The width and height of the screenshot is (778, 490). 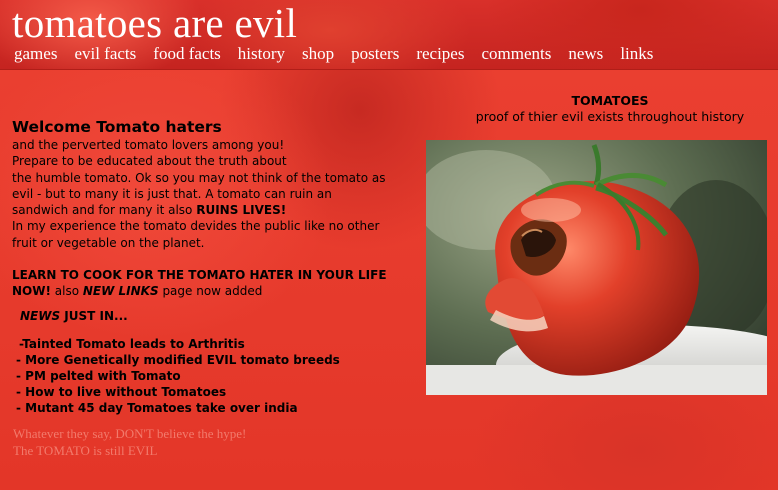 What do you see at coordinates (210, 291) in the screenshot?
I see `cook-rest: page now added` at bounding box center [210, 291].